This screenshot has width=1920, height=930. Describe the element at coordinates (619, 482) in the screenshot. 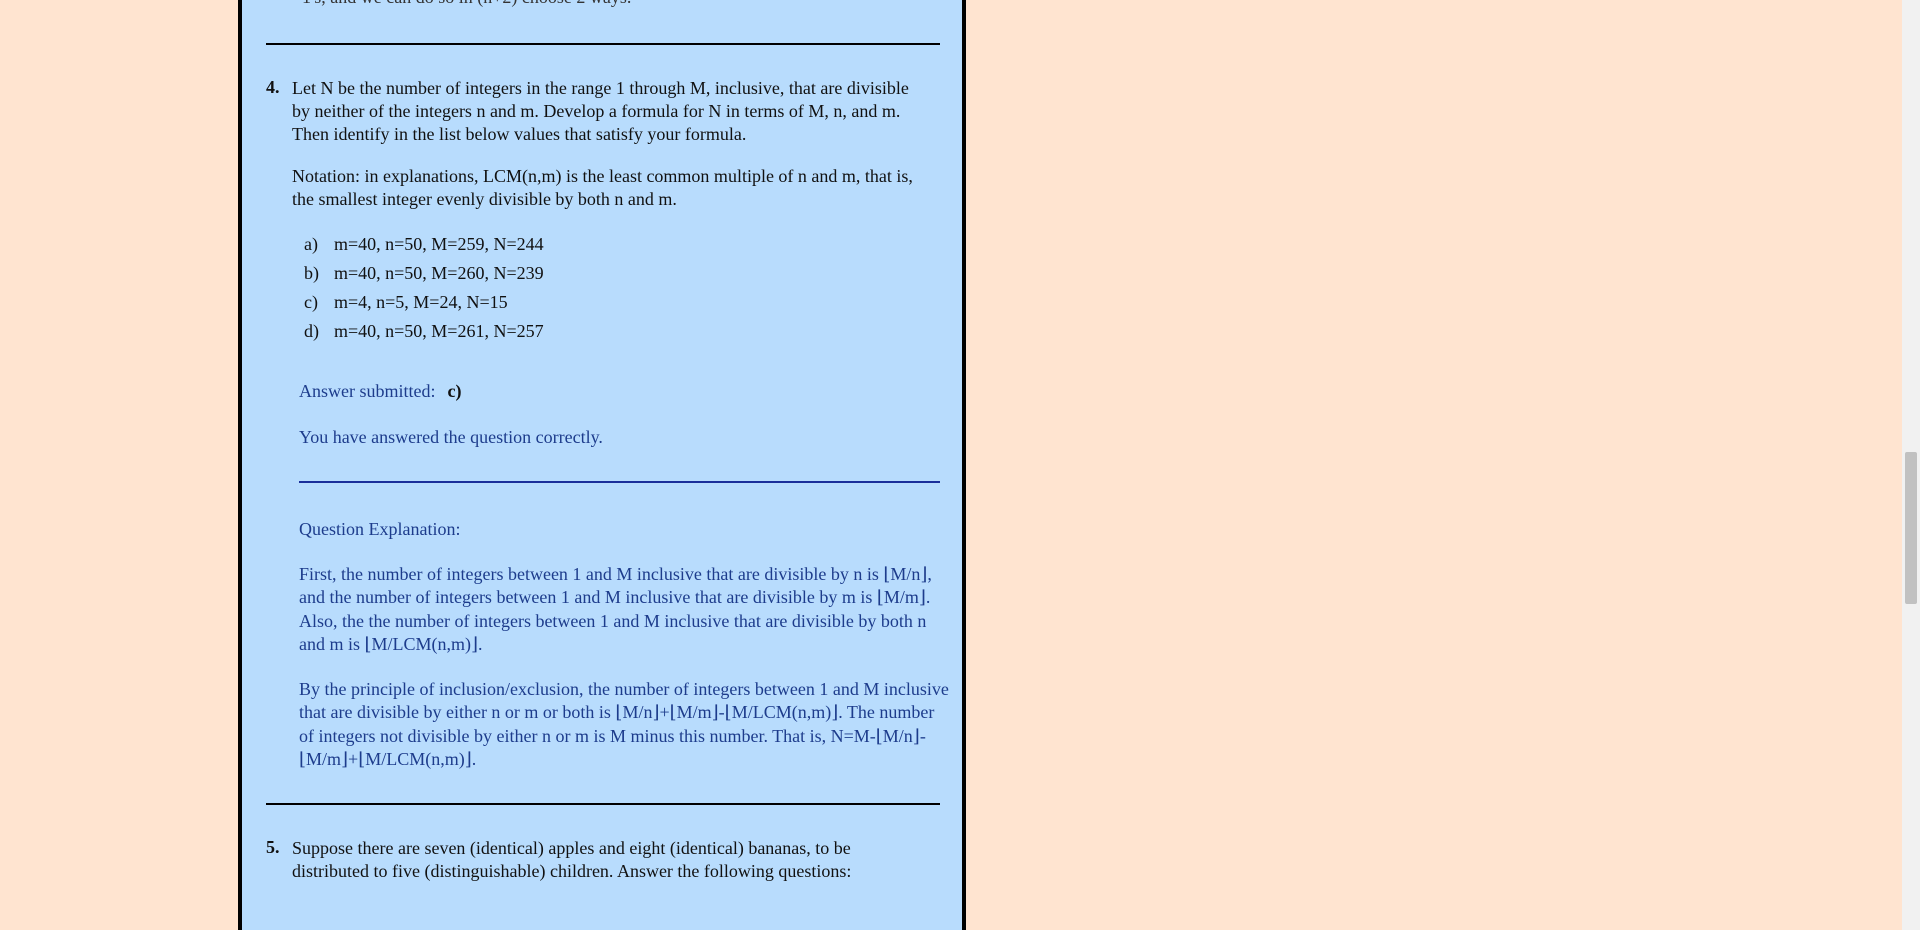

I see `explanation-divider` at that location.